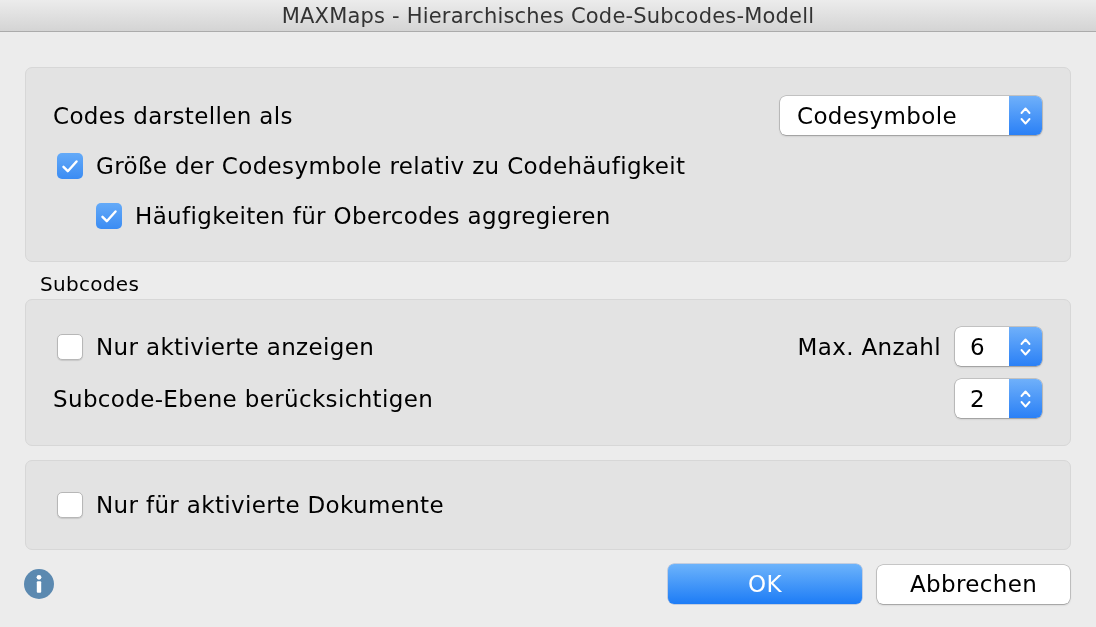 This screenshot has width=1096, height=627. What do you see at coordinates (243, 398) in the screenshot?
I see `field-label: Subcode-Ebene berücksichtigen` at bounding box center [243, 398].